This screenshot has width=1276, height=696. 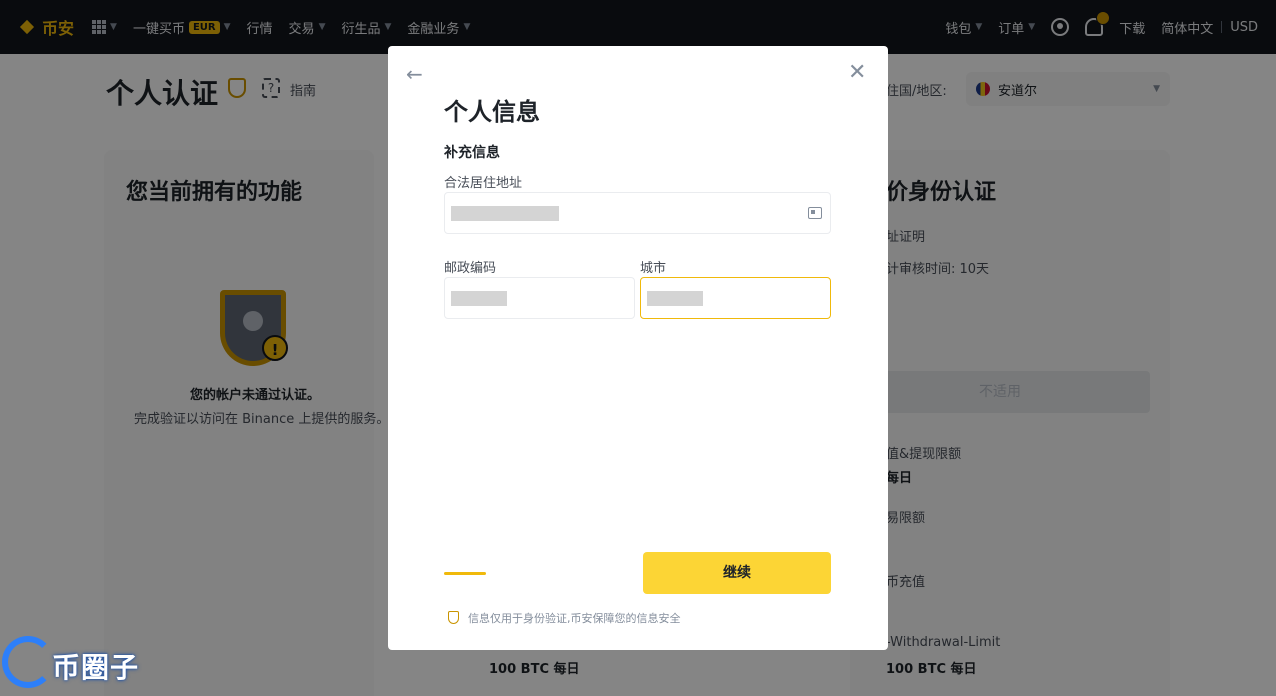 What do you see at coordinates (470, 268) in the screenshot?
I see `postal-code-label: 邮政编码` at bounding box center [470, 268].